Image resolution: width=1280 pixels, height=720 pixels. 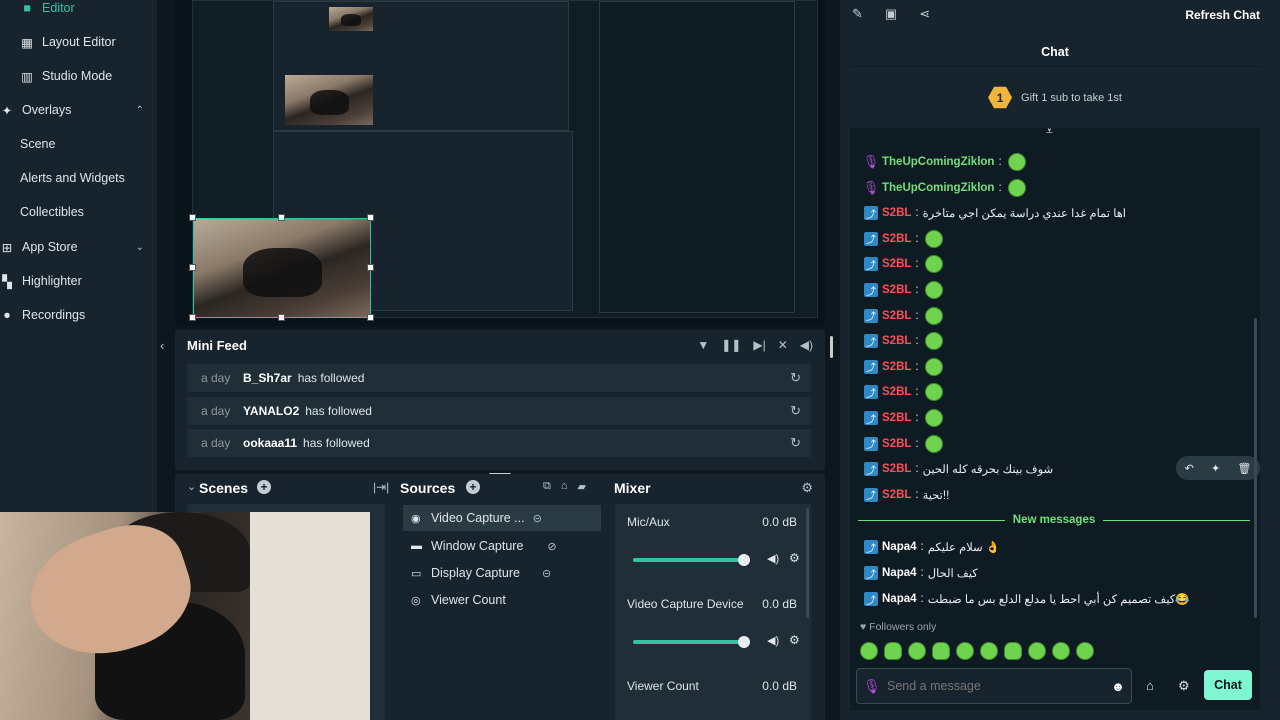 I want to click on nav-recordings: ● Recordings, so click(x=79, y=315).